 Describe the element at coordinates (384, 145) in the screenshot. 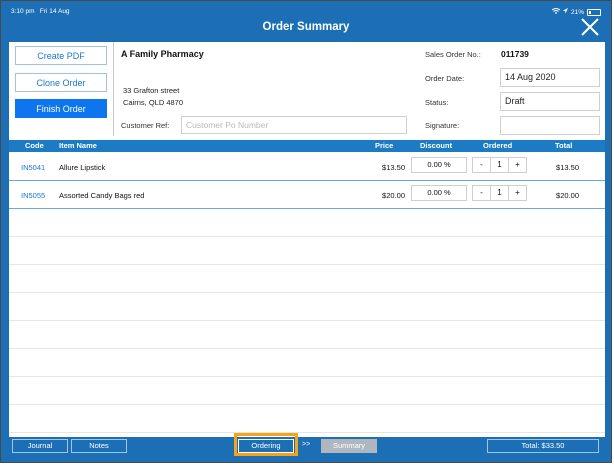

I see `column-price: Price` at that location.